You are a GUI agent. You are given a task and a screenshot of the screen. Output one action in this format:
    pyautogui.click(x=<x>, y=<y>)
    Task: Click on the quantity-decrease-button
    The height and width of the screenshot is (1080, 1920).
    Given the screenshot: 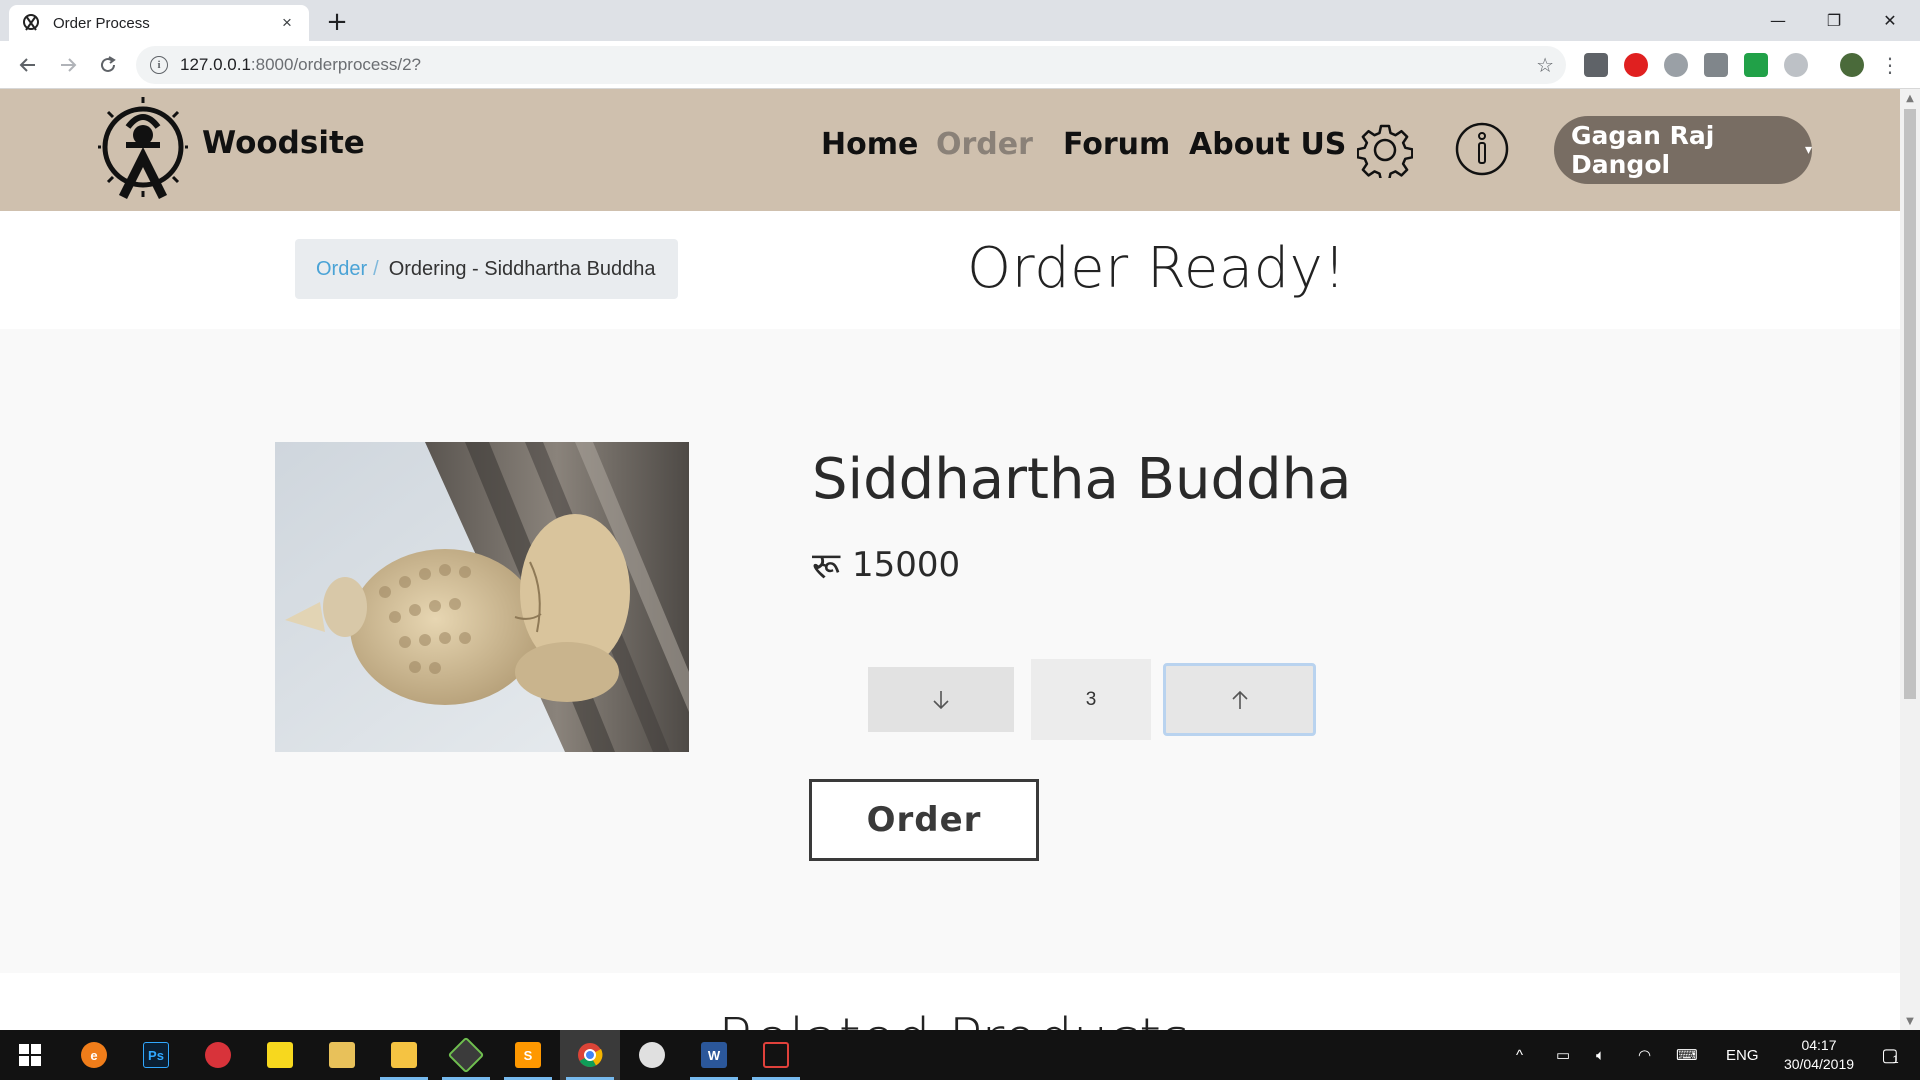 What is the action you would take?
    pyautogui.click(x=941, y=699)
    